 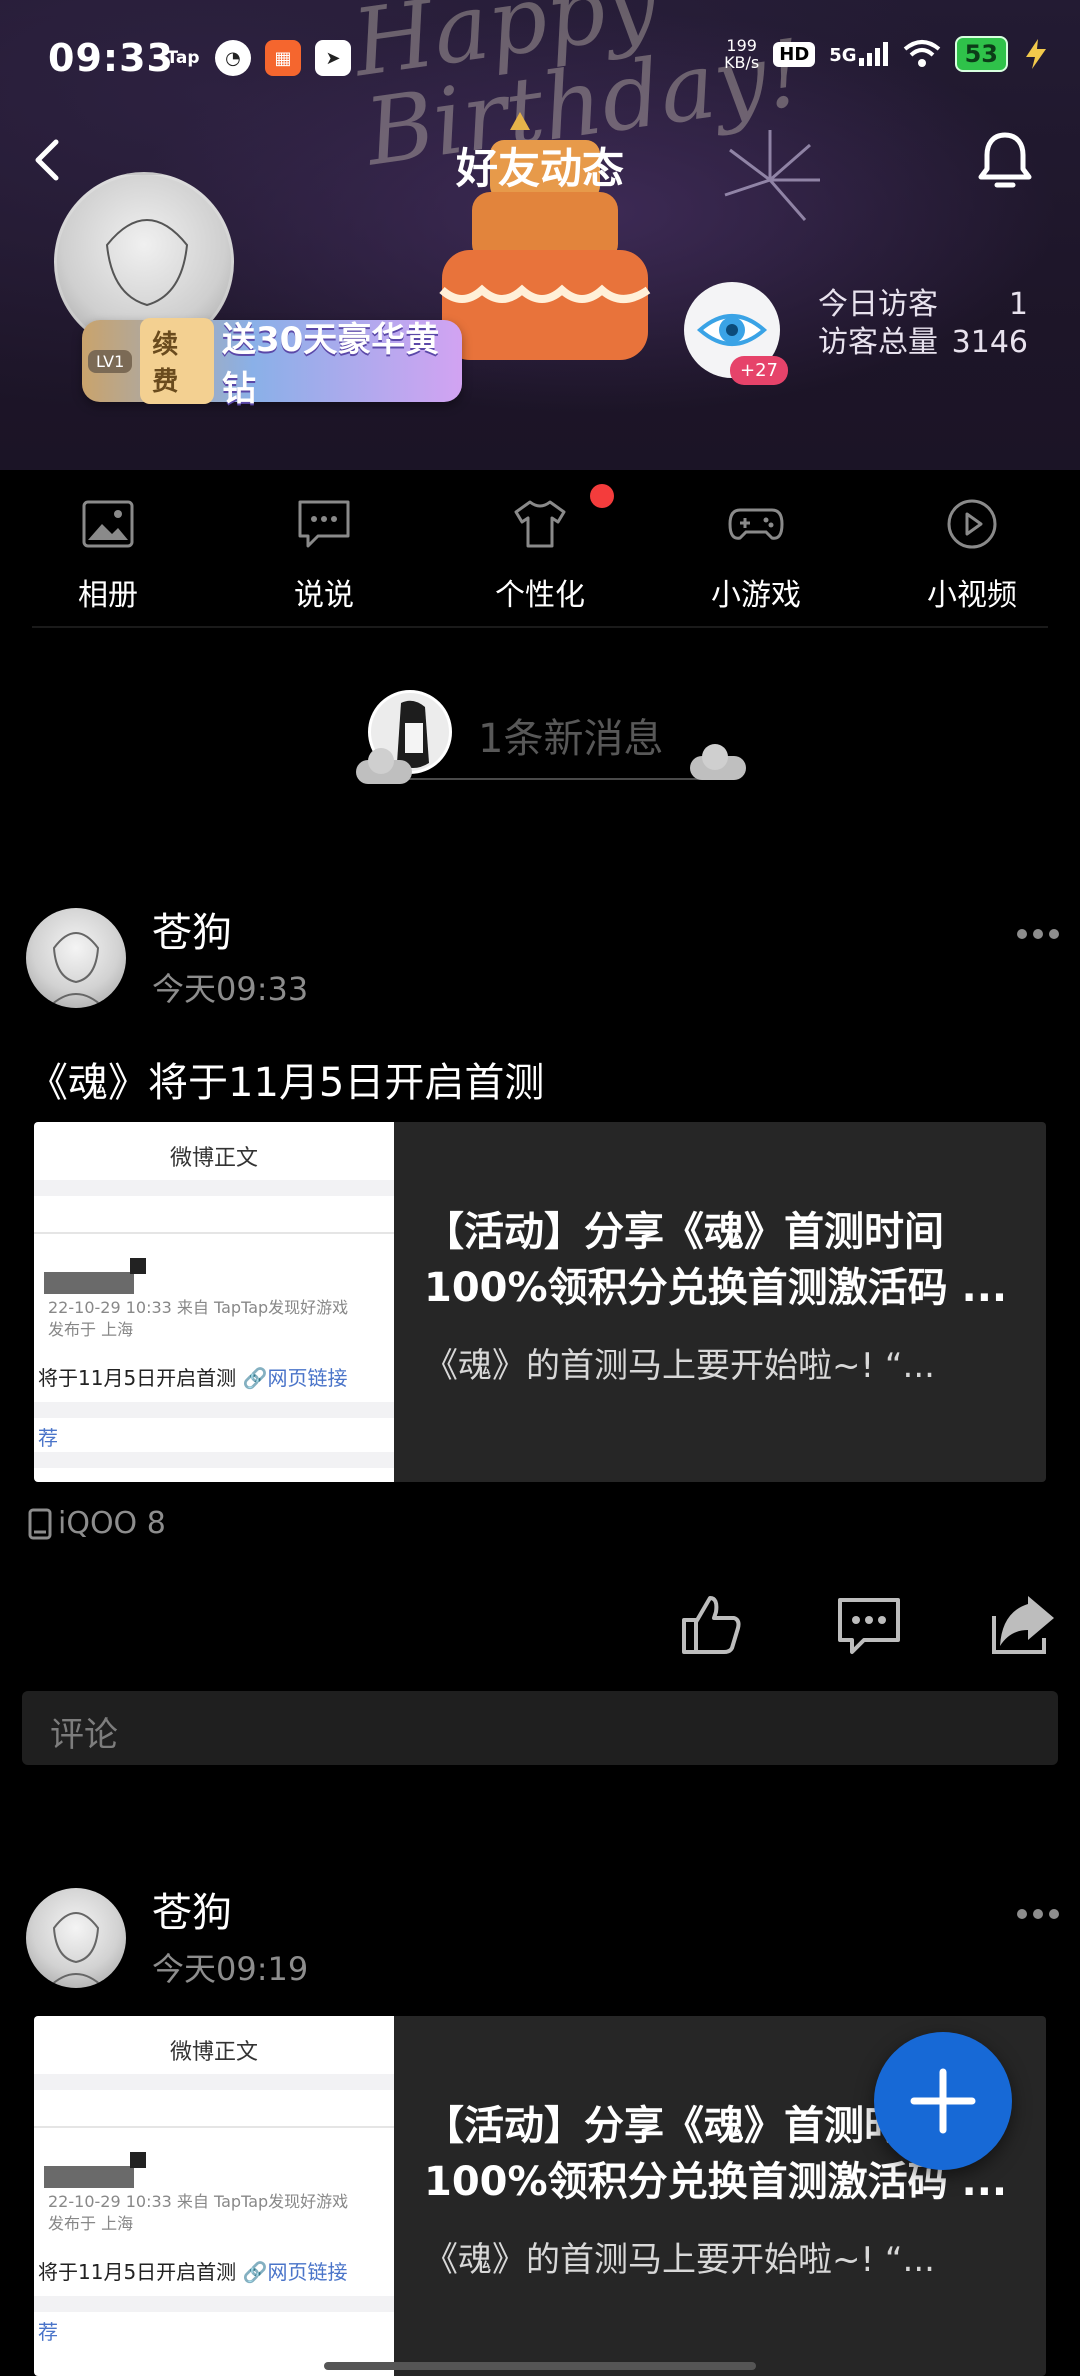 I want to click on total-visitors-row: 访客总量 3146, so click(x=923, y=343).